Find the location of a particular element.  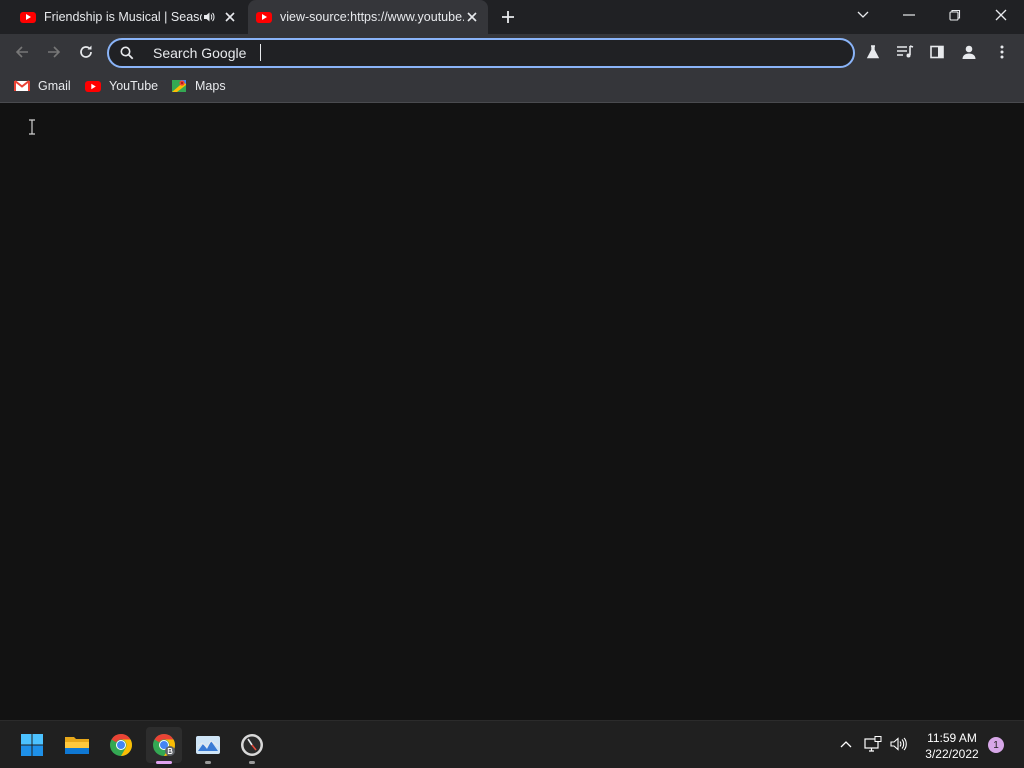

chevron-down-icon is located at coordinates (863, 14).